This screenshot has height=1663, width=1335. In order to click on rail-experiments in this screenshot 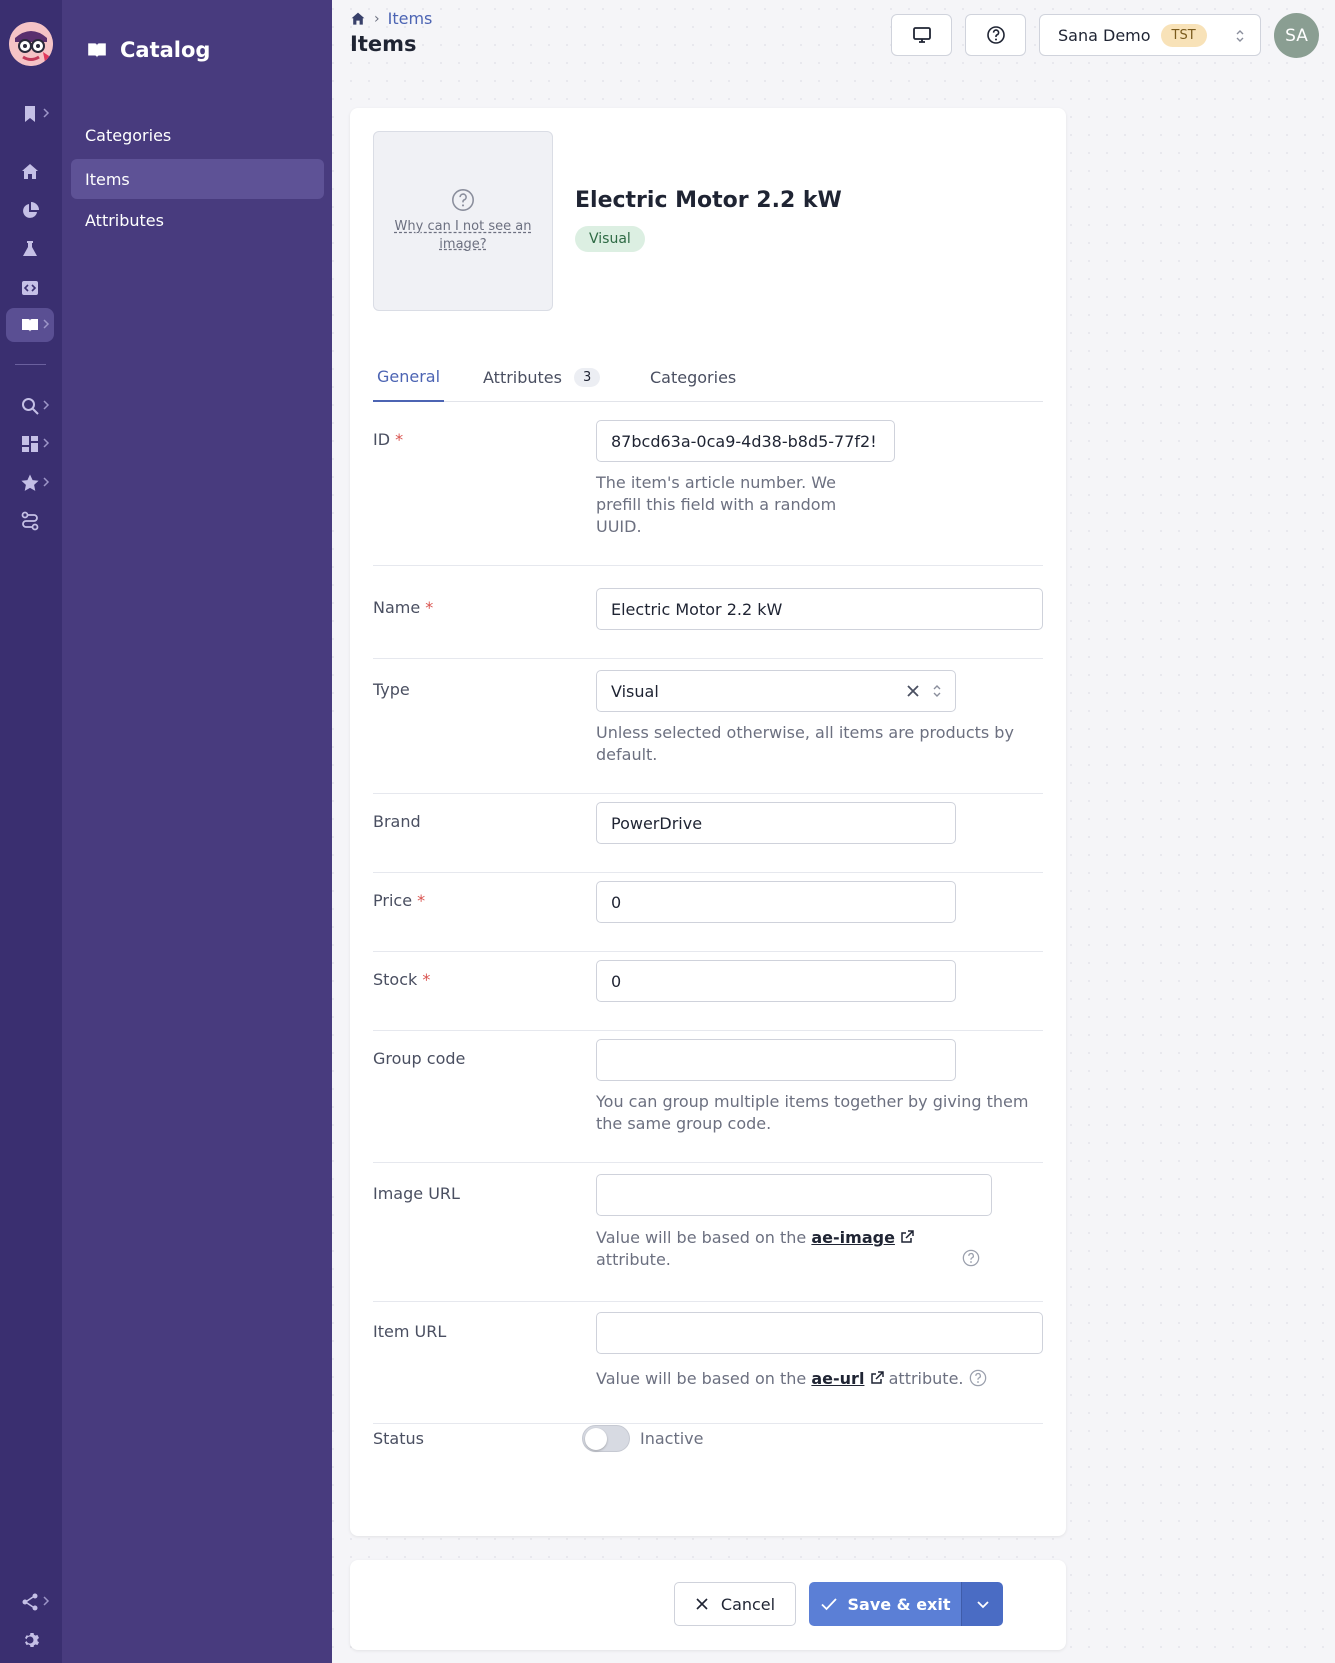, I will do `click(30, 249)`.